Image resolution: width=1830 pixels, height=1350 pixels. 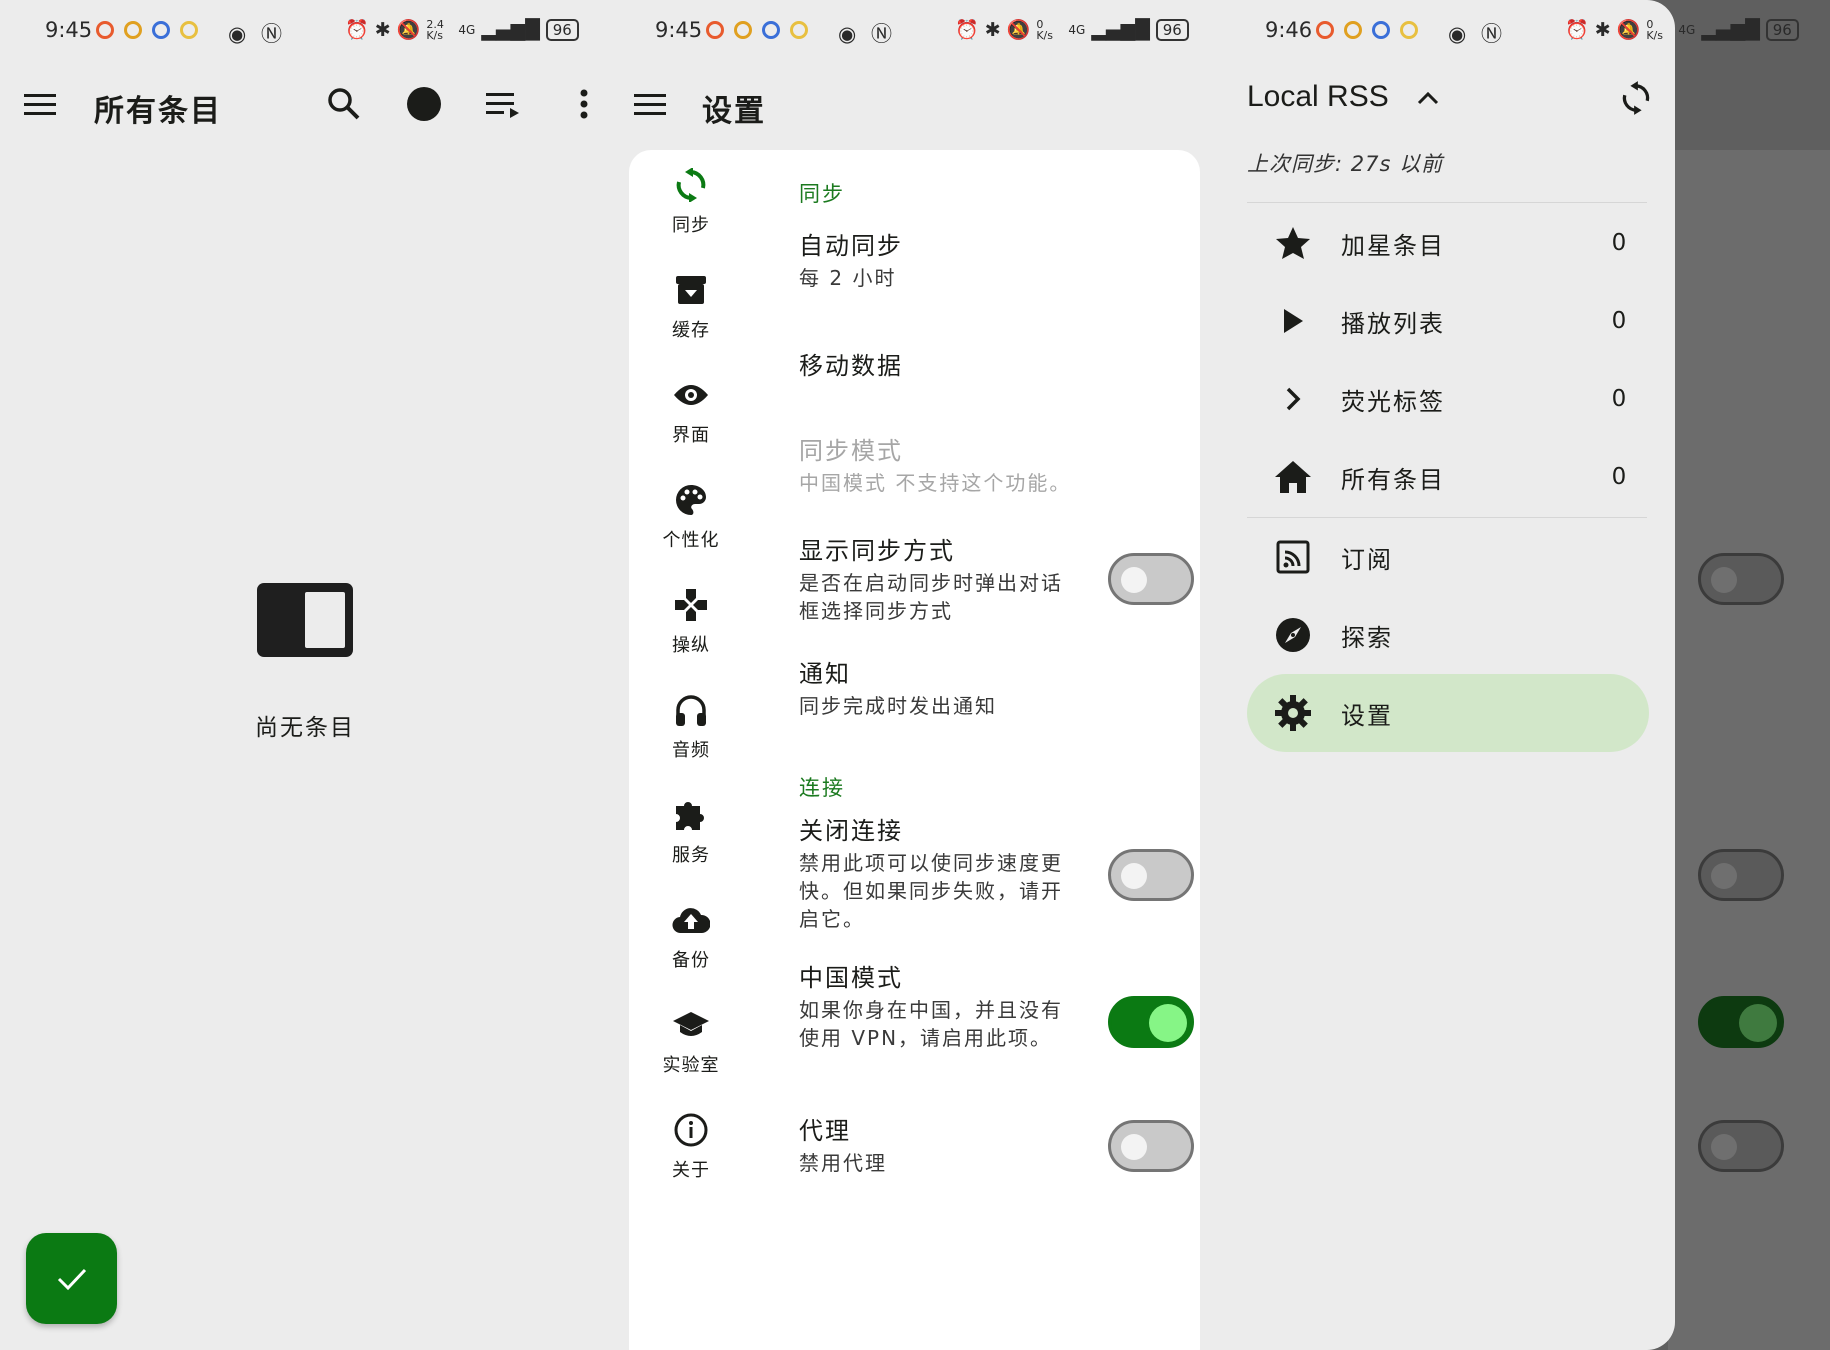 What do you see at coordinates (931, 1024) in the screenshot?
I see `setting-desc: 如果你身在中国，并且没有使用 VPN，请启用此项。` at bounding box center [931, 1024].